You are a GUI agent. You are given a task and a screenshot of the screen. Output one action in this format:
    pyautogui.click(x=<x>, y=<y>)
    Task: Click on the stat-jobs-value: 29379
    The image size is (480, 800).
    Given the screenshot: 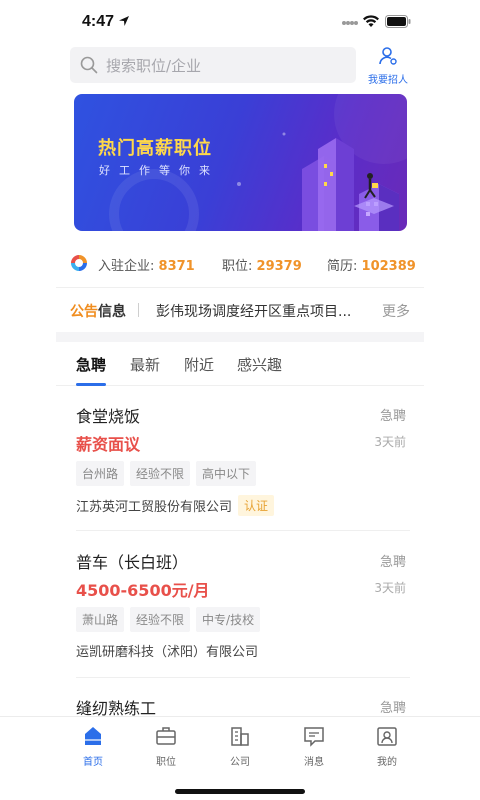 What is the action you would take?
    pyautogui.click(x=279, y=266)
    